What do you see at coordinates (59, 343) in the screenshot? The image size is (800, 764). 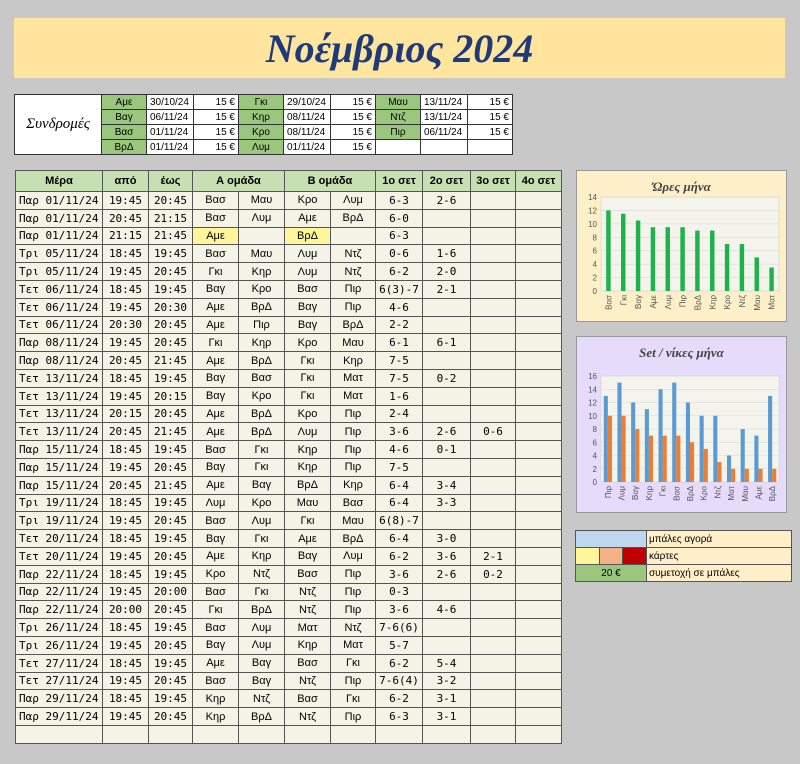 I see `game-day: Παρ 08/11/24` at bounding box center [59, 343].